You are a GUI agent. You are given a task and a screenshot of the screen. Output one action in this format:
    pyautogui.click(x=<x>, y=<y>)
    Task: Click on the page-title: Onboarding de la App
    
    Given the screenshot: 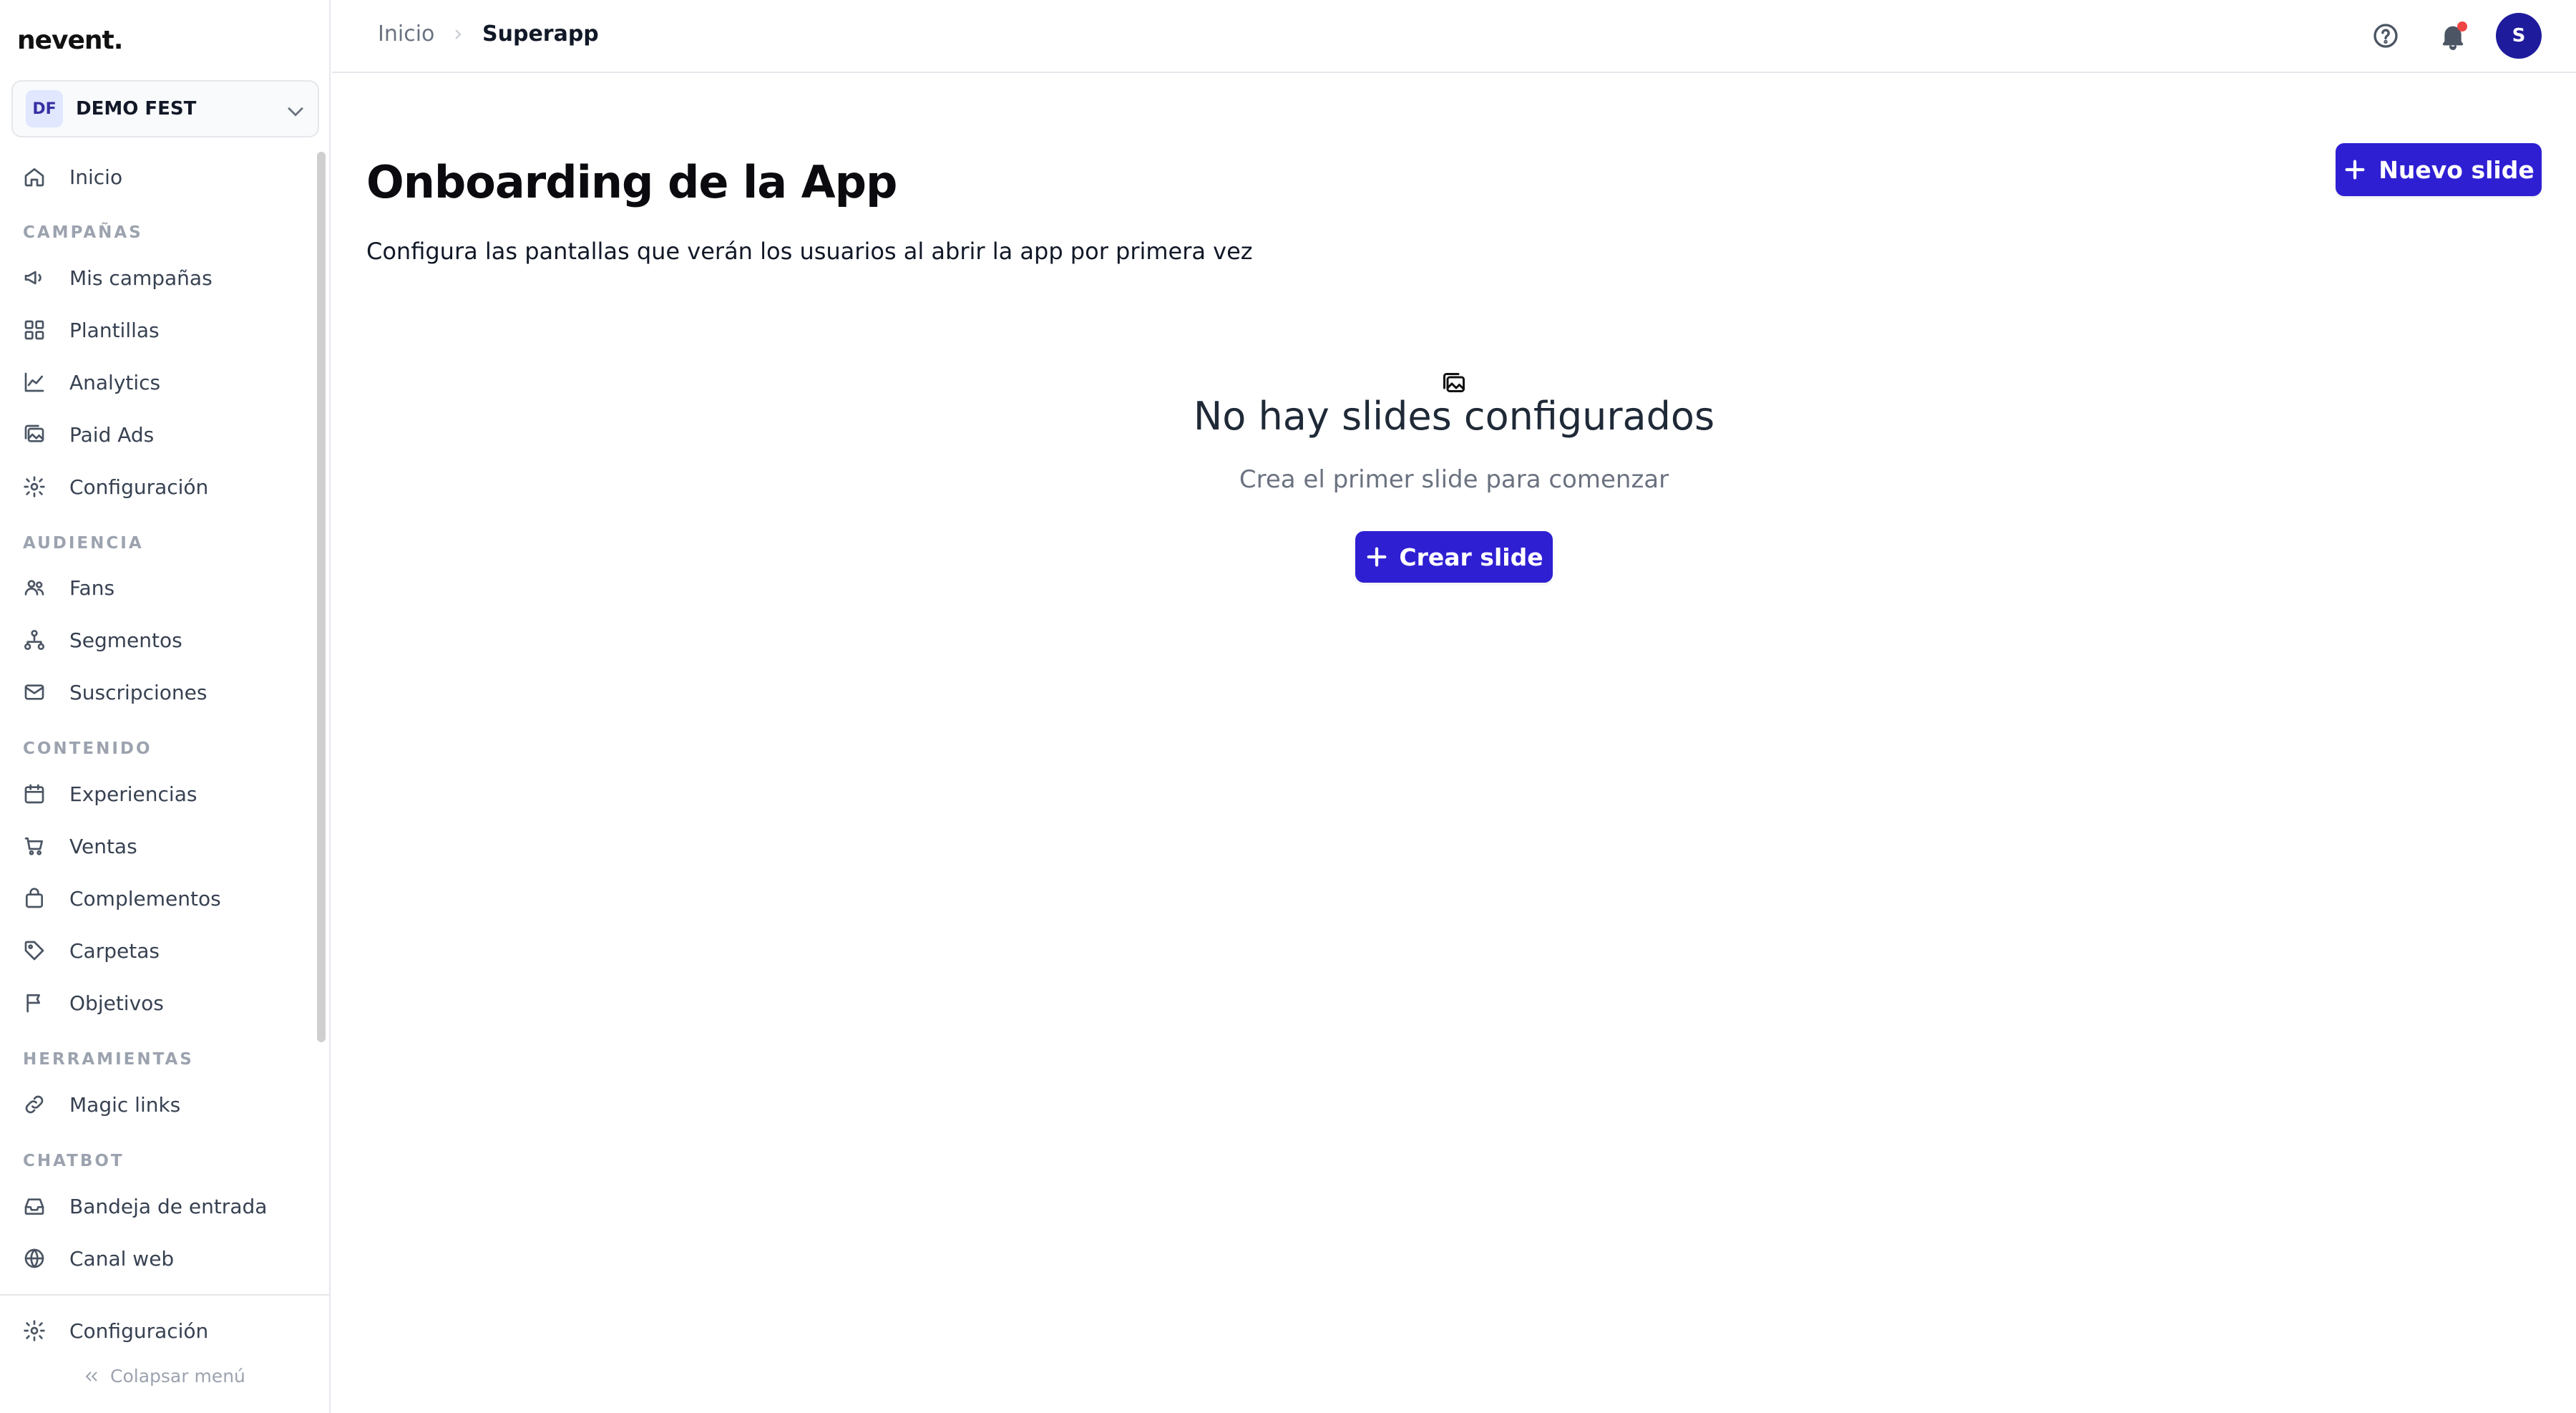 What is the action you would take?
    pyautogui.click(x=631, y=182)
    